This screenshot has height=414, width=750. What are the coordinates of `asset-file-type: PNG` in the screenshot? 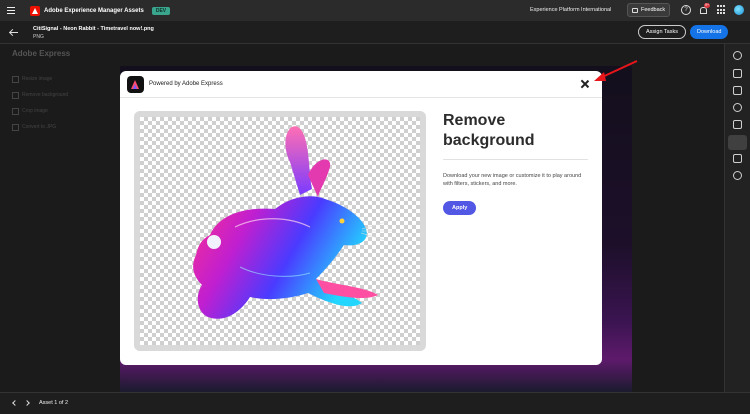 It's located at (38, 37).